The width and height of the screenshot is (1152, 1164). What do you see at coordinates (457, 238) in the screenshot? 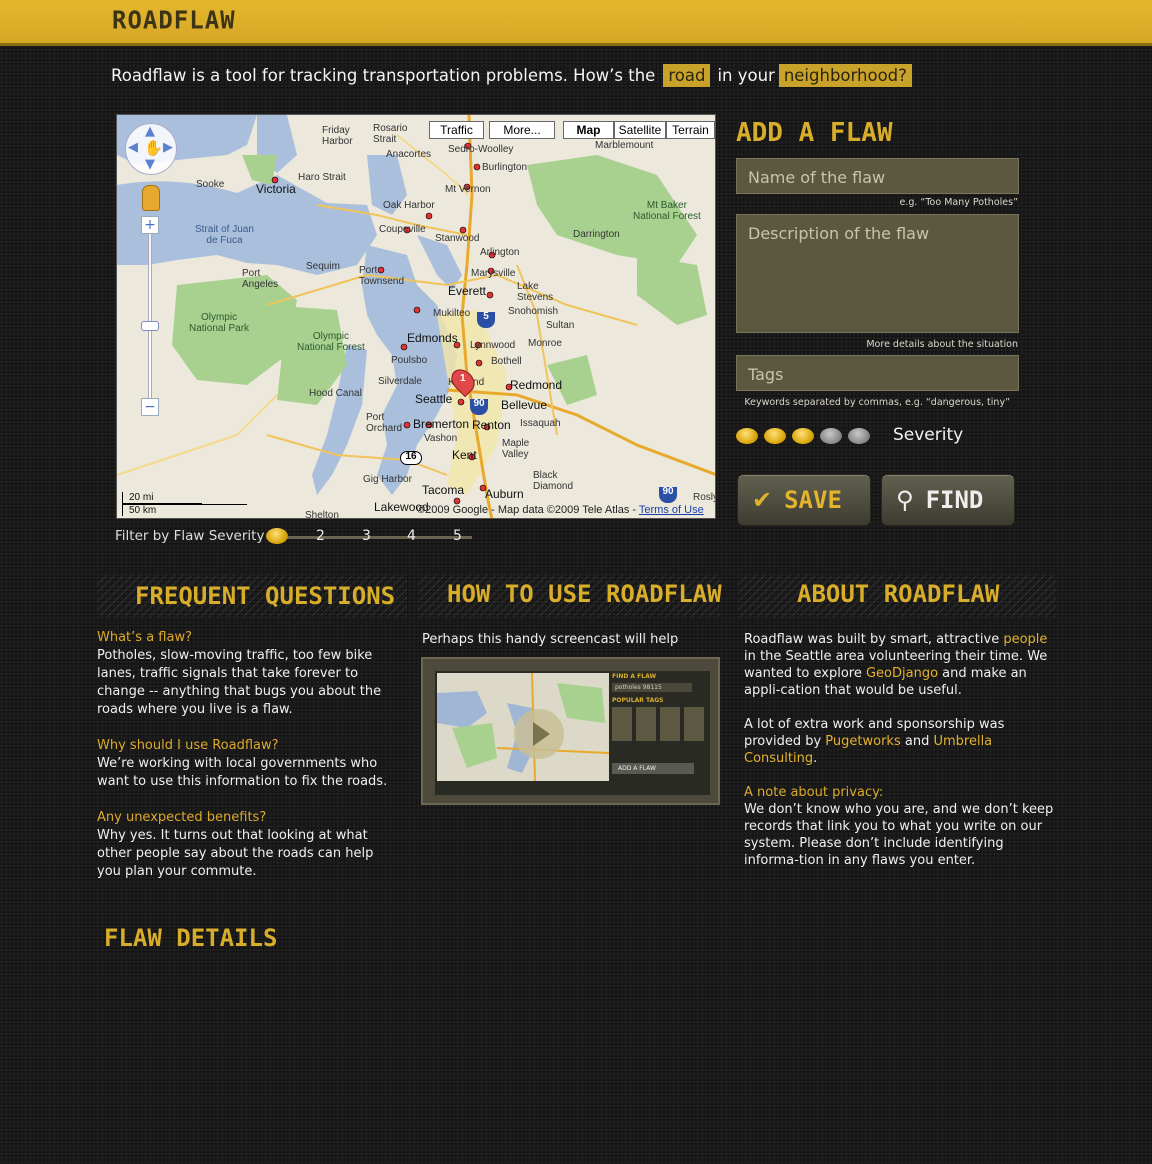
I see `map-label: Stanwood` at bounding box center [457, 238].